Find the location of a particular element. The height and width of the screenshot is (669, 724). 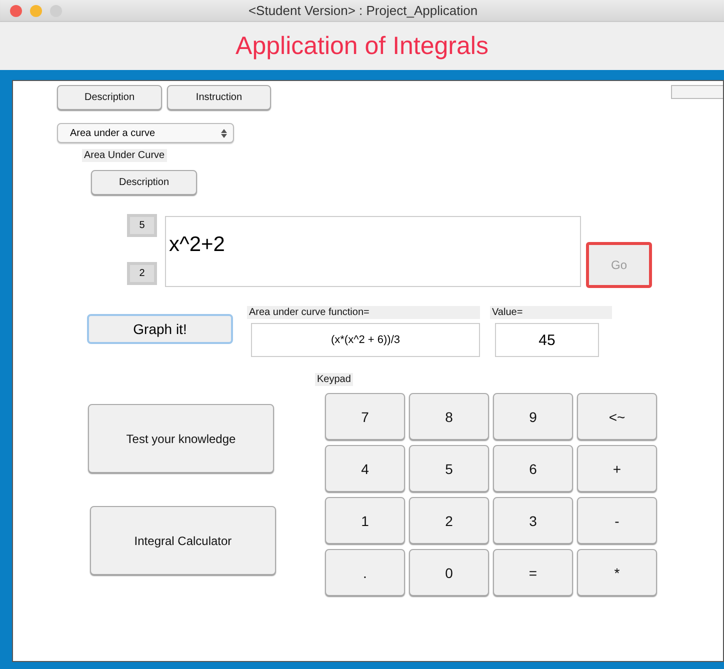

tab-button is located at coordinates (697, 92).